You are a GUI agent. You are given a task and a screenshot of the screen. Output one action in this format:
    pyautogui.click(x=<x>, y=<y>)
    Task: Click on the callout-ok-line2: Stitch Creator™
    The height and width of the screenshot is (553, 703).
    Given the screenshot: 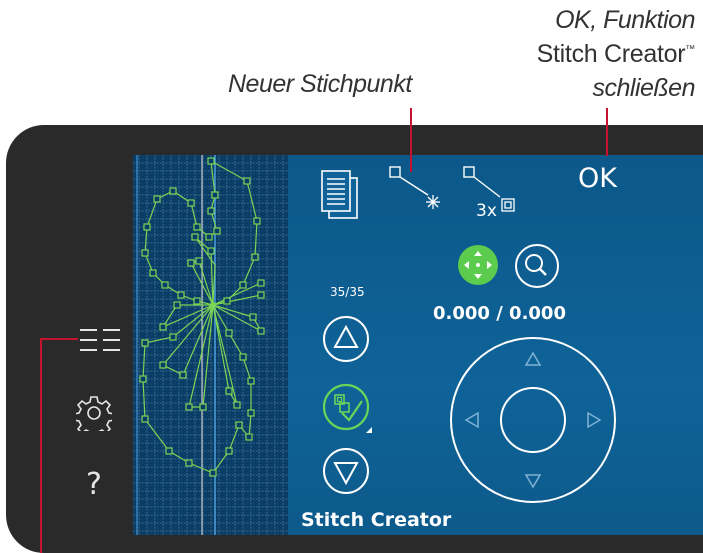 What is the action you would take?
    pyautogui.click(x=616, y=54)
    